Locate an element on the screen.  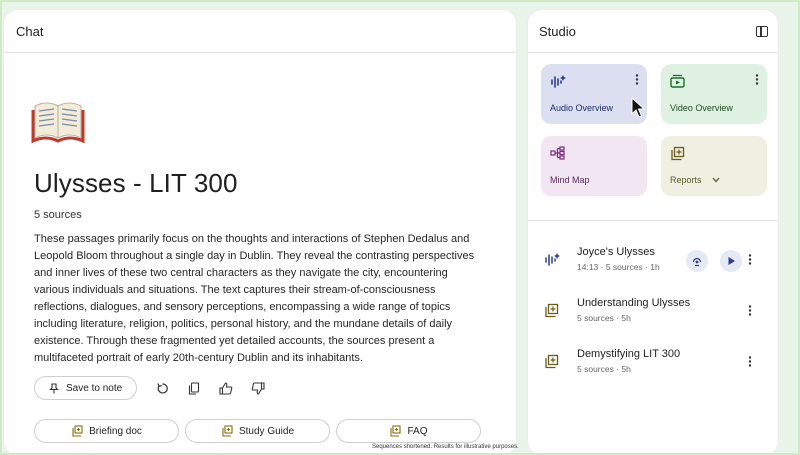
chip-label: FAQ is located at coordinates (417, 431).